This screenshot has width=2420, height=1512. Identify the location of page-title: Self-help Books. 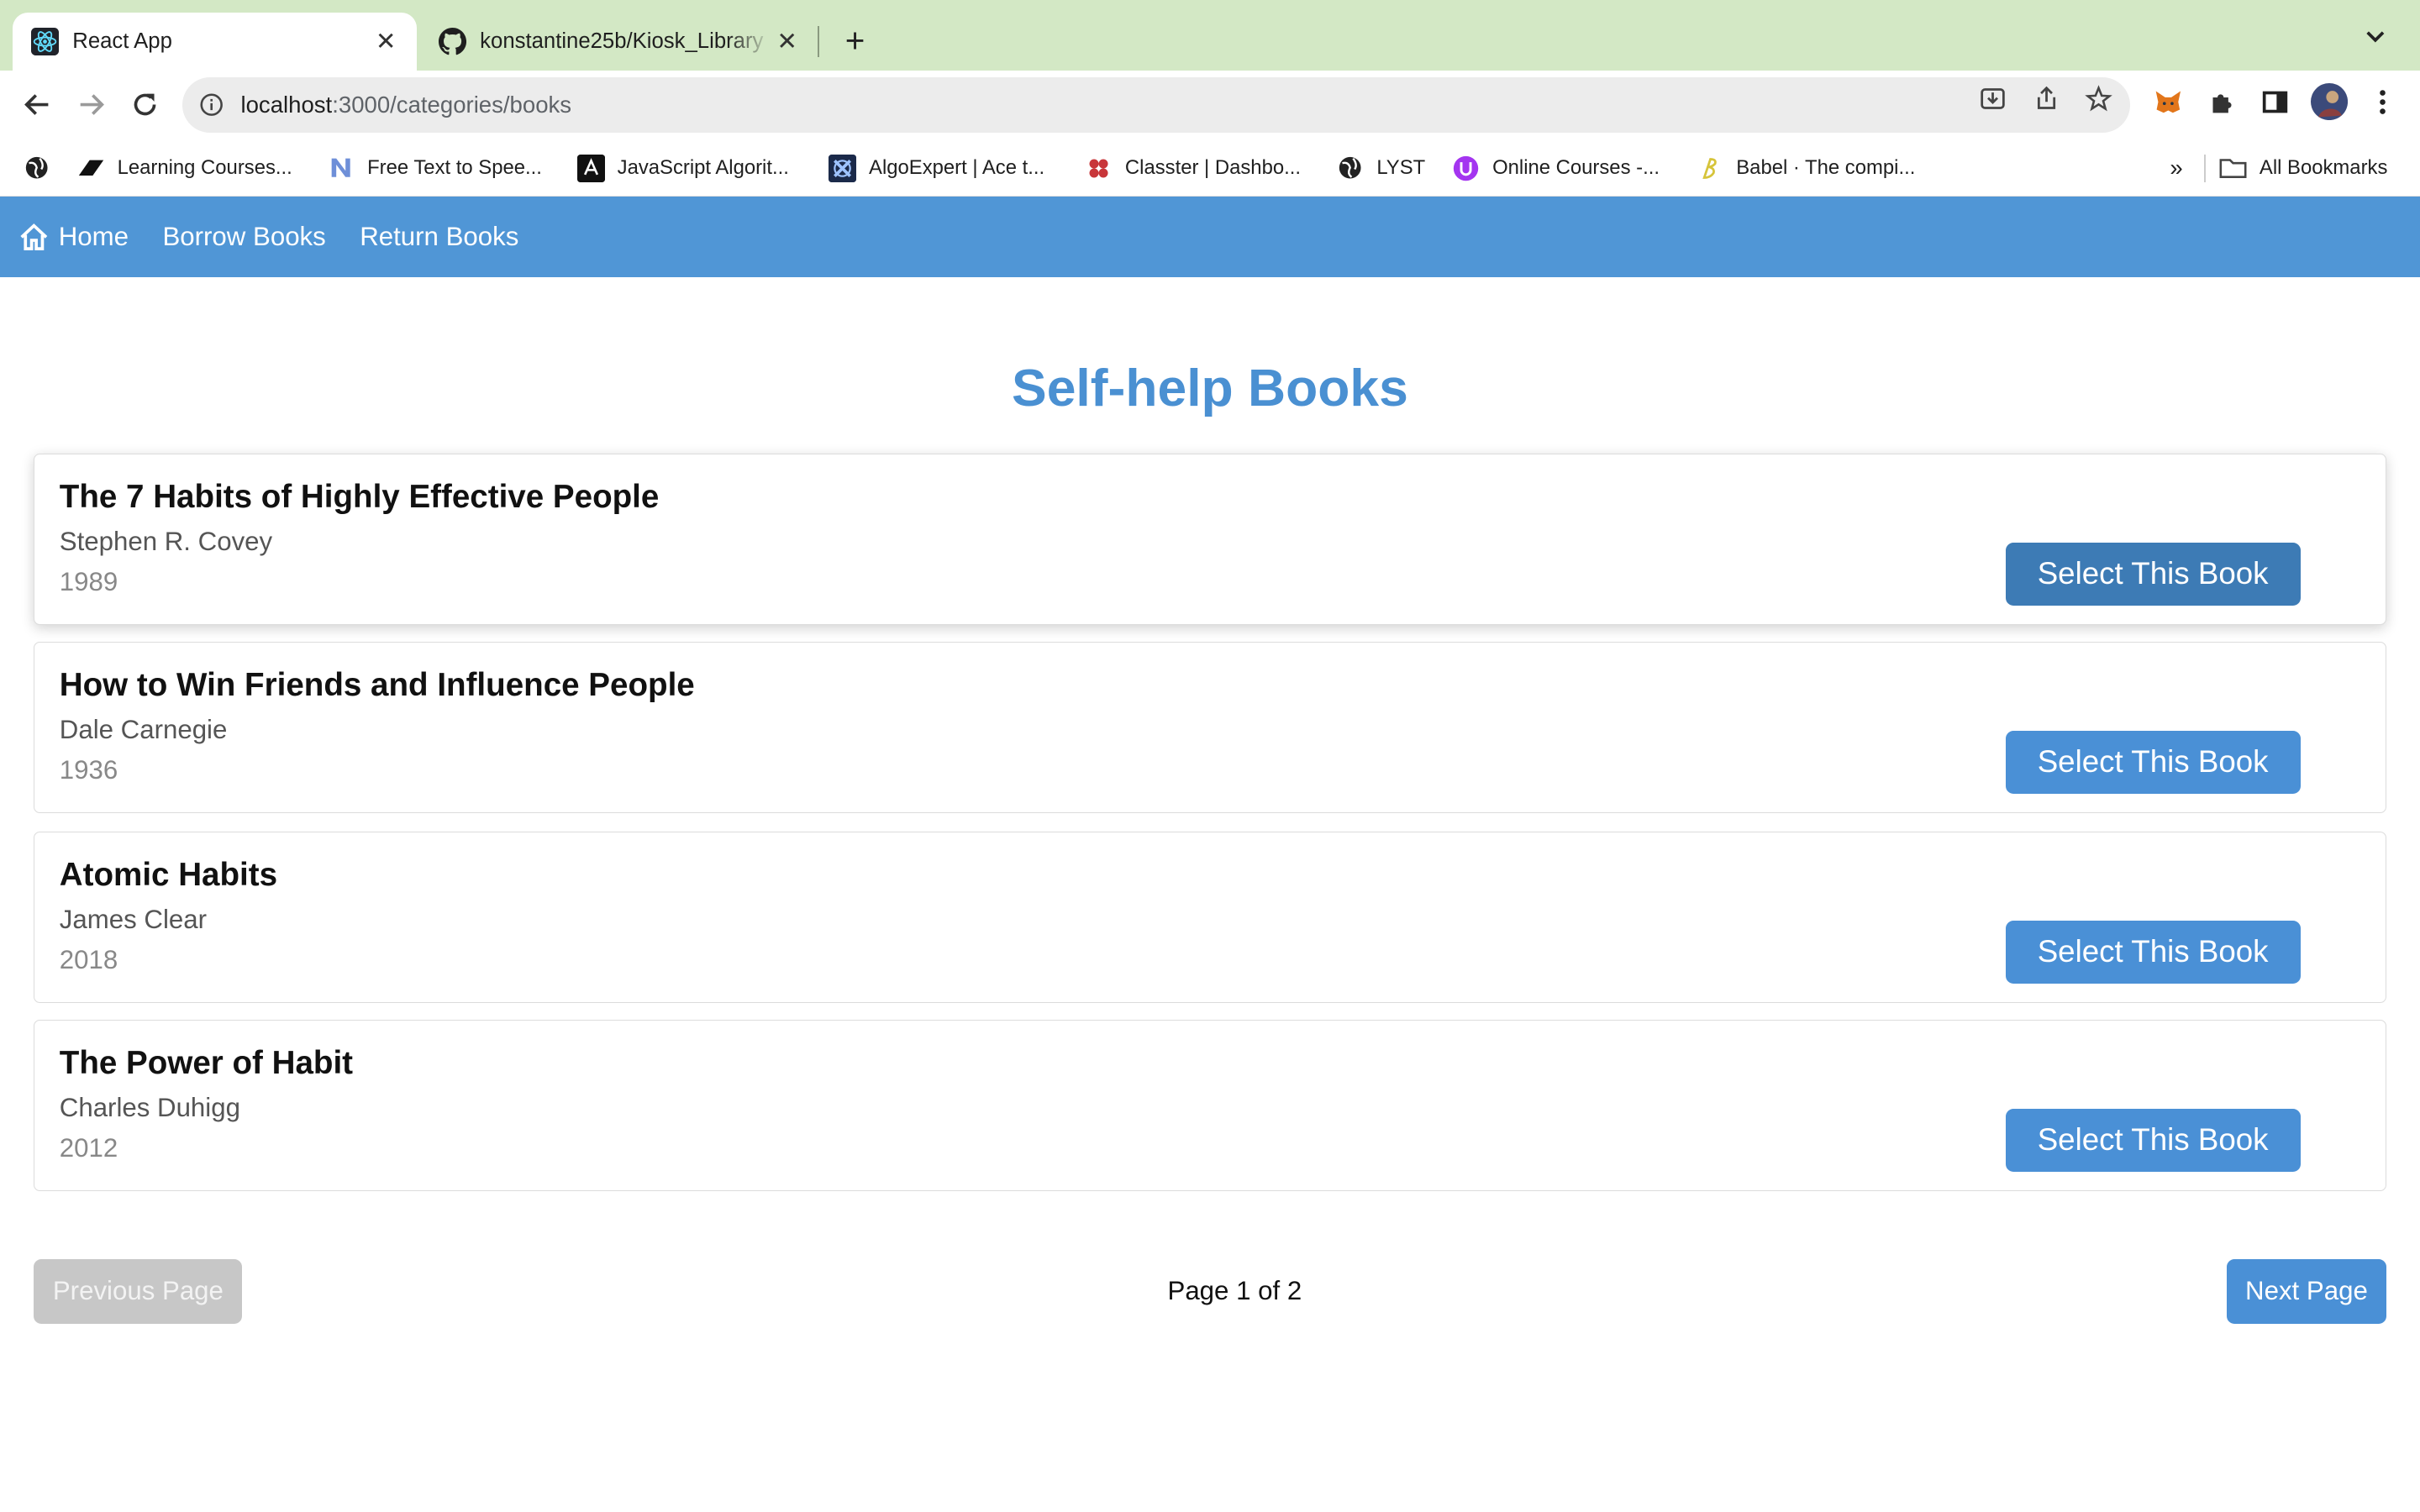
(1210, 387).